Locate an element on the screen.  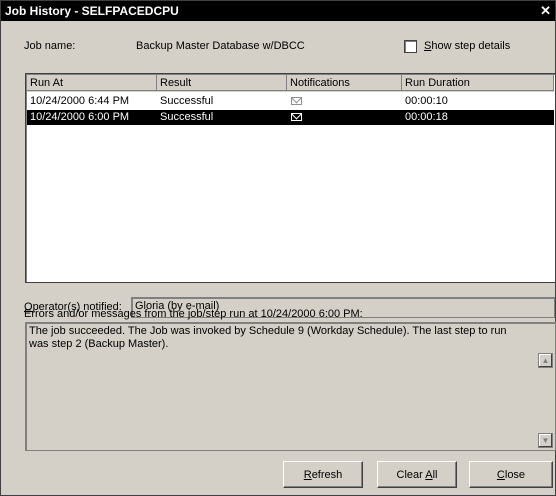
scroll-down-icon: ▼ is located at coordinates (545, 440).